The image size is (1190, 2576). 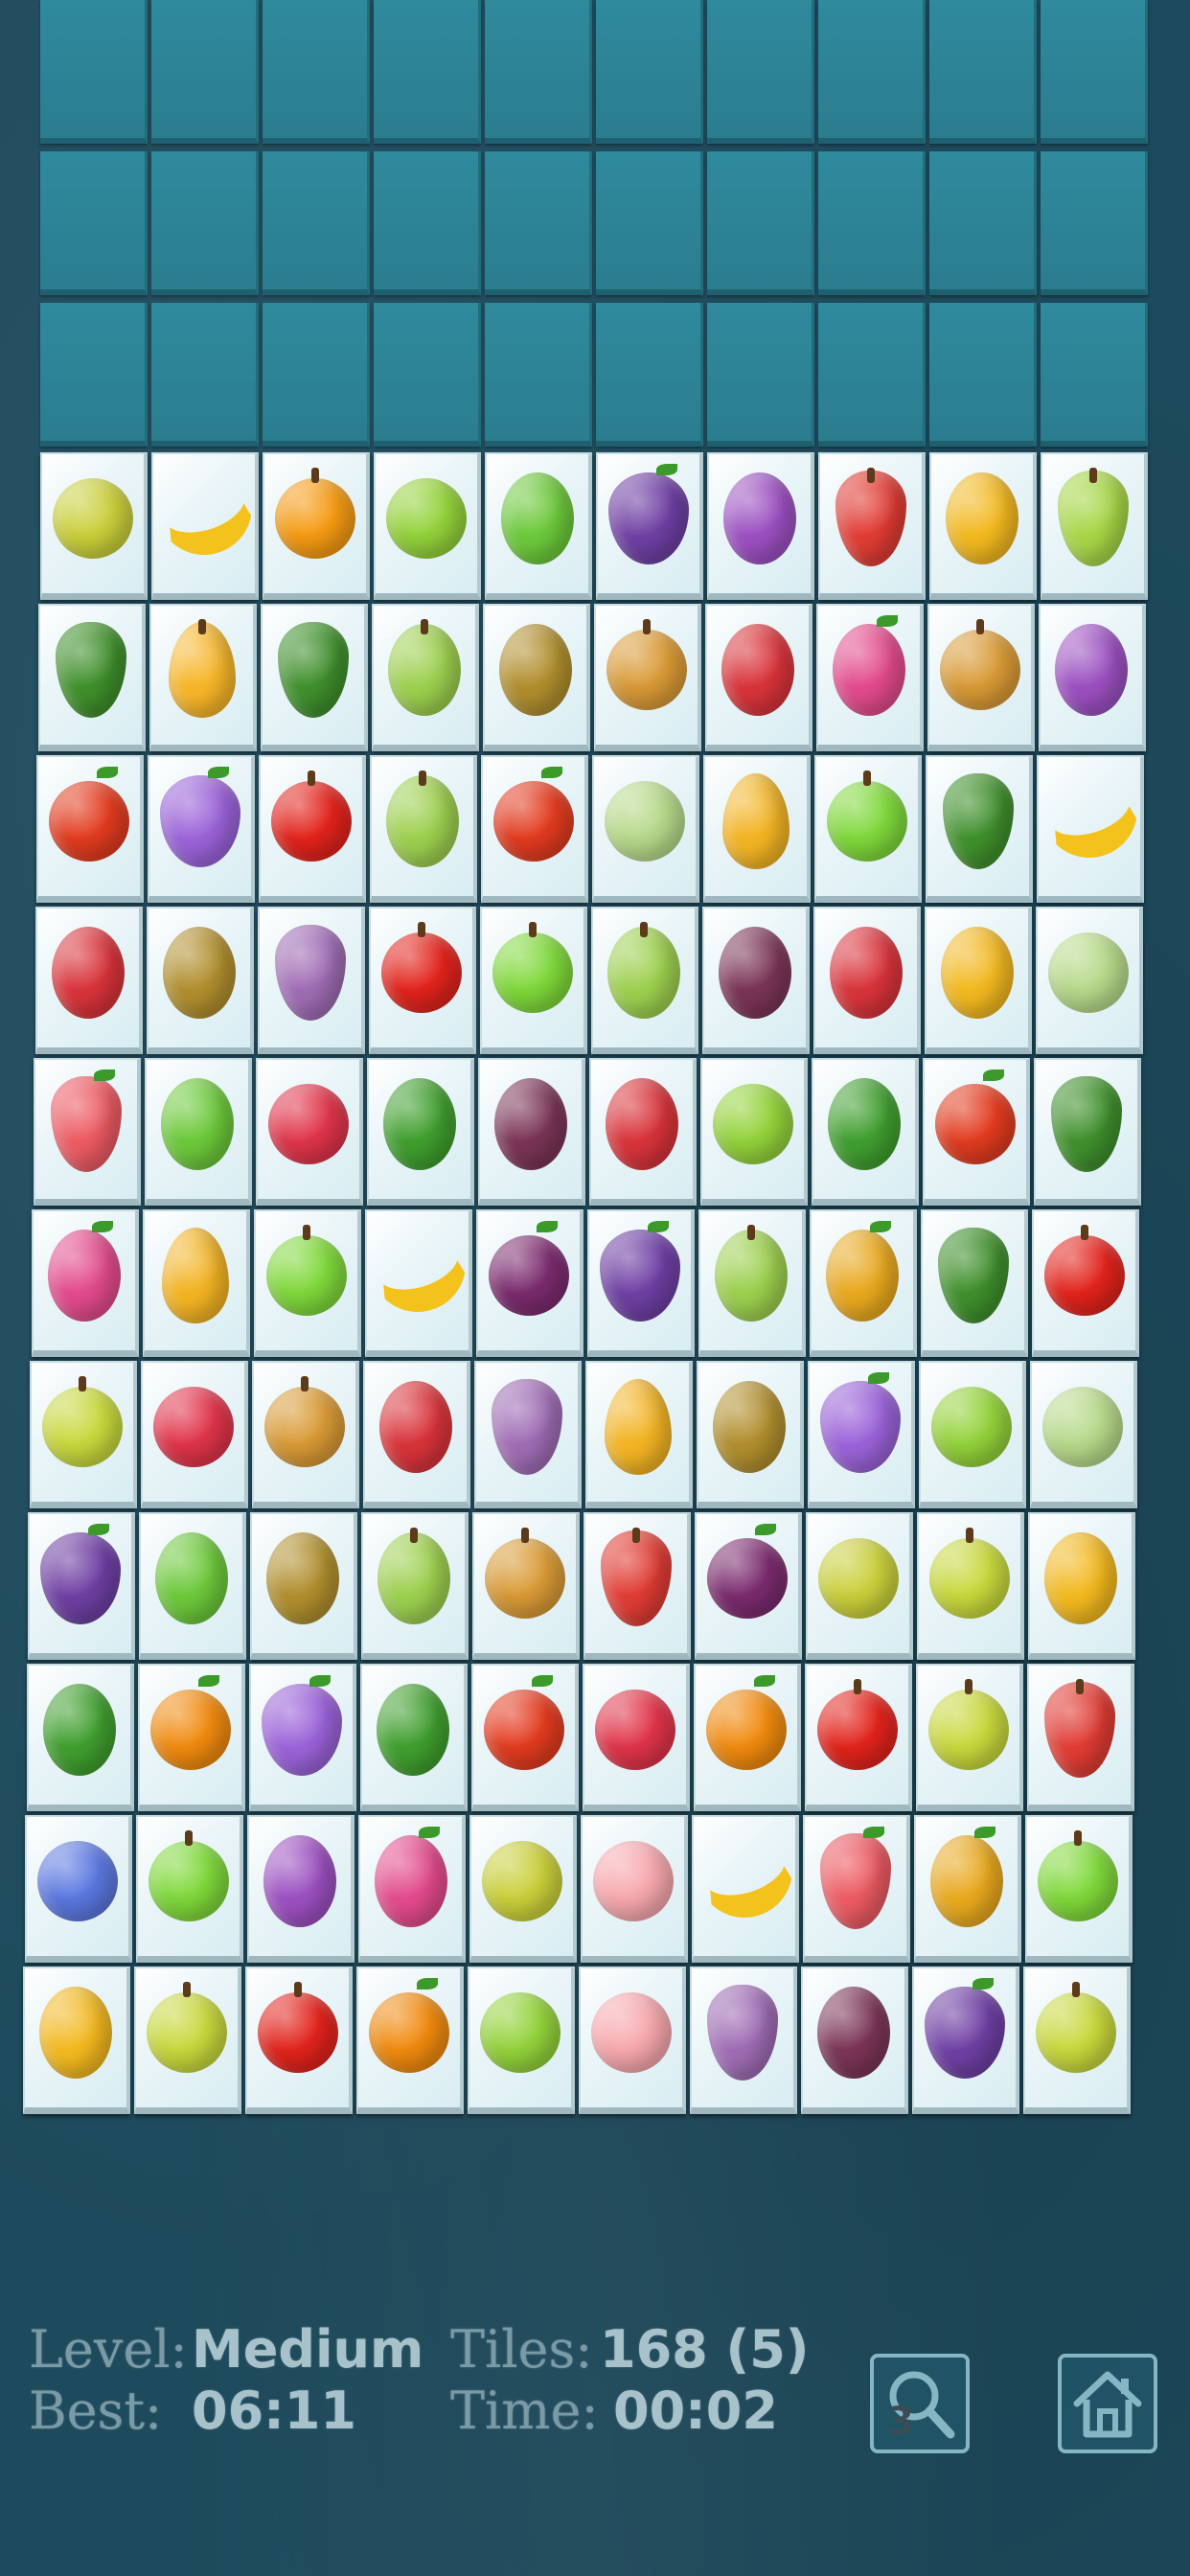 What do you see at coordinates (78, 1889) in the screenshot?
I see `tile-blueberry` at bounding box center [78, 1889].